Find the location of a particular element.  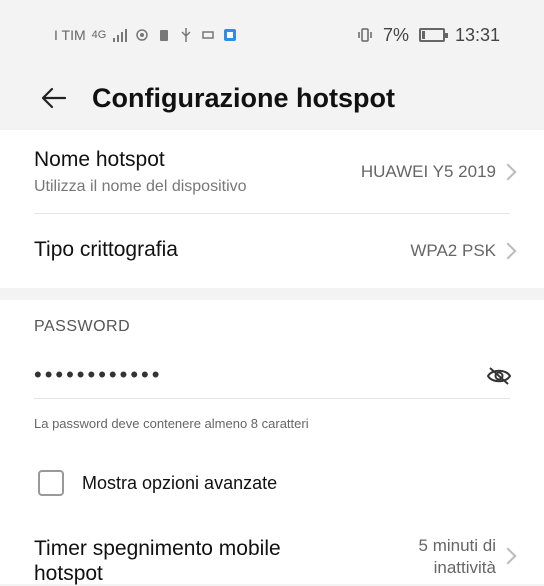

app-notification-icon is located at coordinates (230, 35).